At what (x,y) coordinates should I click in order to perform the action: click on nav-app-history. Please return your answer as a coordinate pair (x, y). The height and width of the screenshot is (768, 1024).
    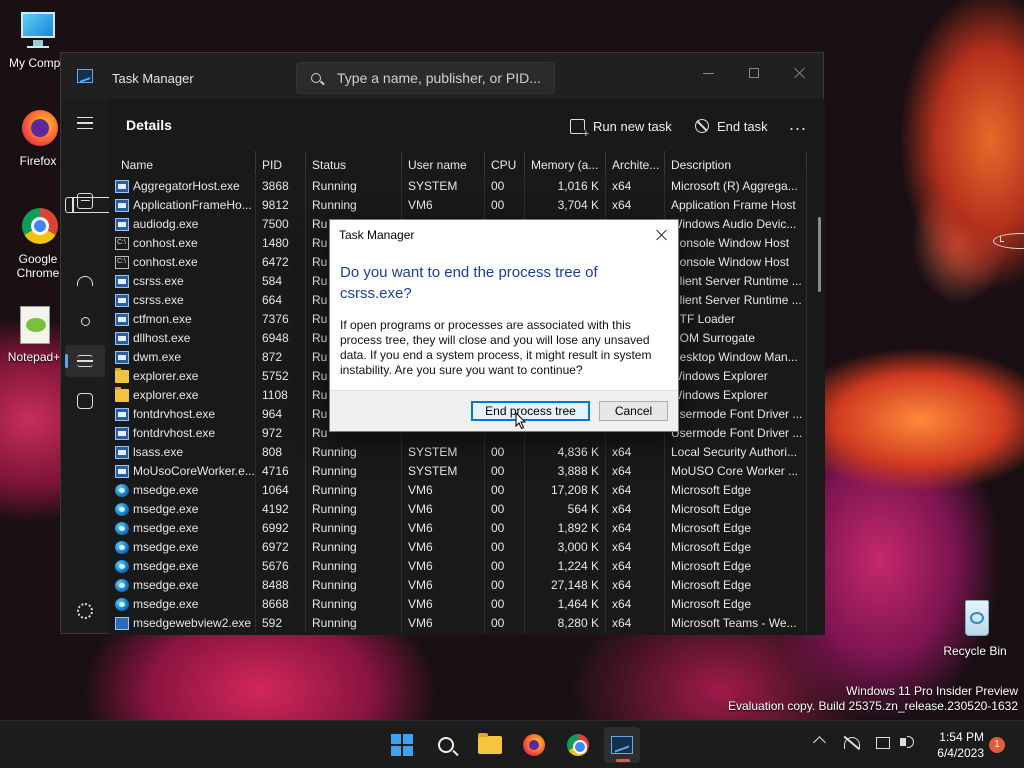
    Looking at the image, I should click on (544, 241).